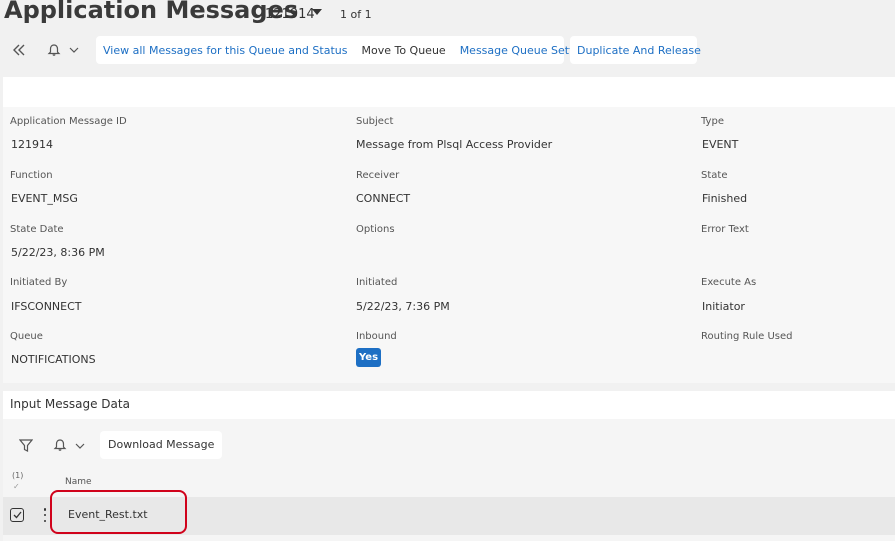 This screenshot has height=541, width=895. What do you see at coordinates (377, 282) in the screenshot?
I see `field-label-initiated: Initiated` at bounding box center [377, 282].